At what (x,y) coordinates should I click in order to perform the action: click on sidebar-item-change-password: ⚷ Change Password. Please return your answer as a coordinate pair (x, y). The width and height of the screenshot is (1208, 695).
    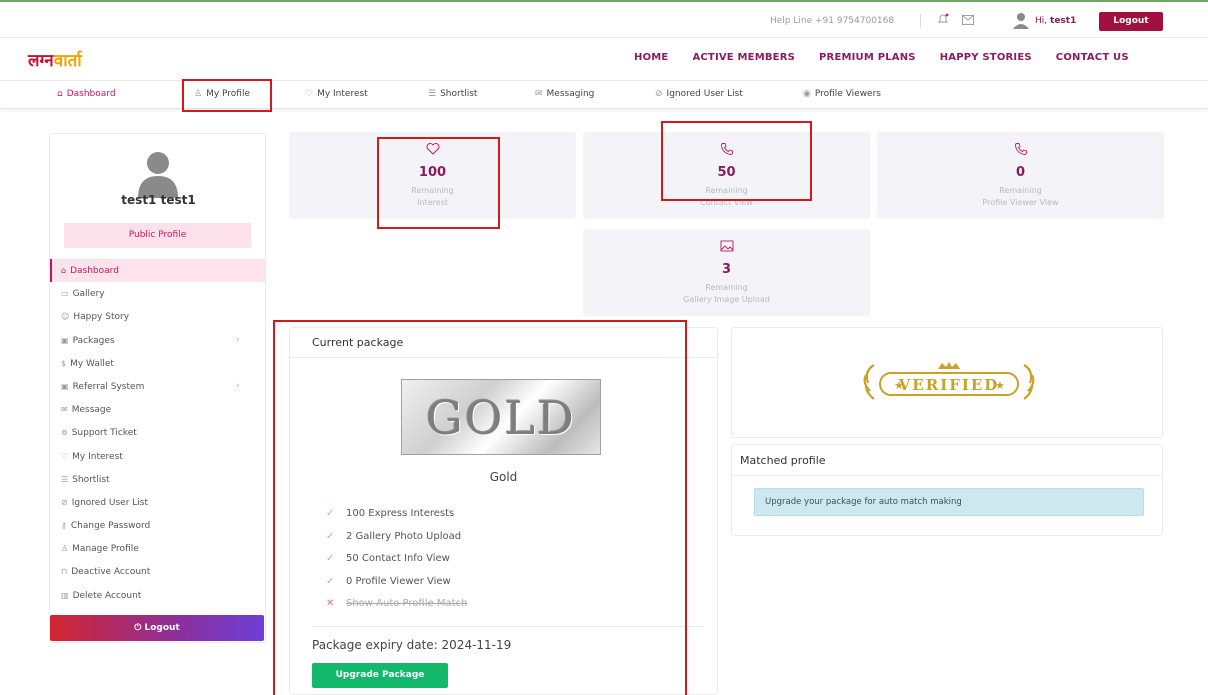
    Looking at the image, I should click on (158, 525).